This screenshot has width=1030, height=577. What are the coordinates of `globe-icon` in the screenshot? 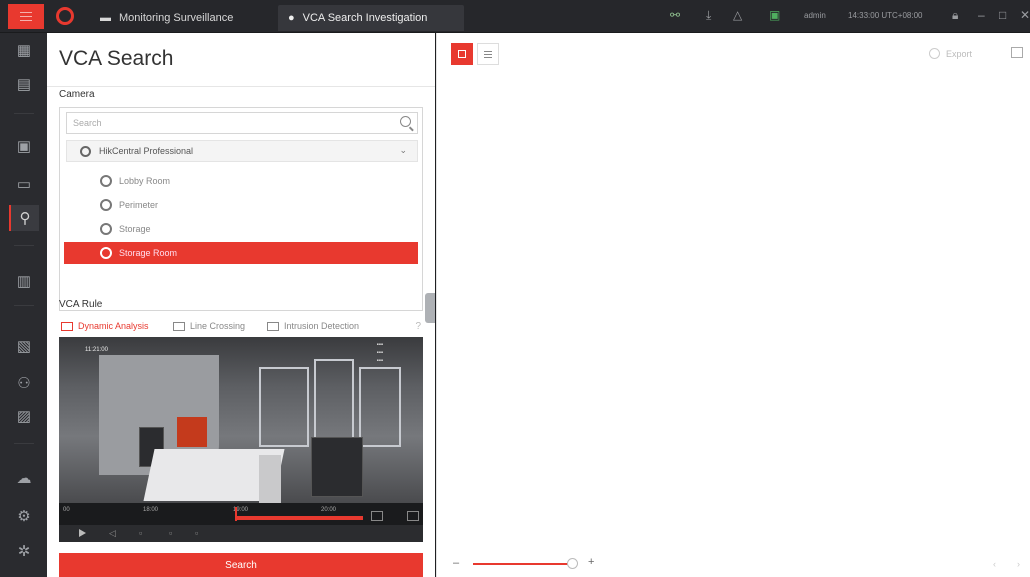 It's located at (85, 151).